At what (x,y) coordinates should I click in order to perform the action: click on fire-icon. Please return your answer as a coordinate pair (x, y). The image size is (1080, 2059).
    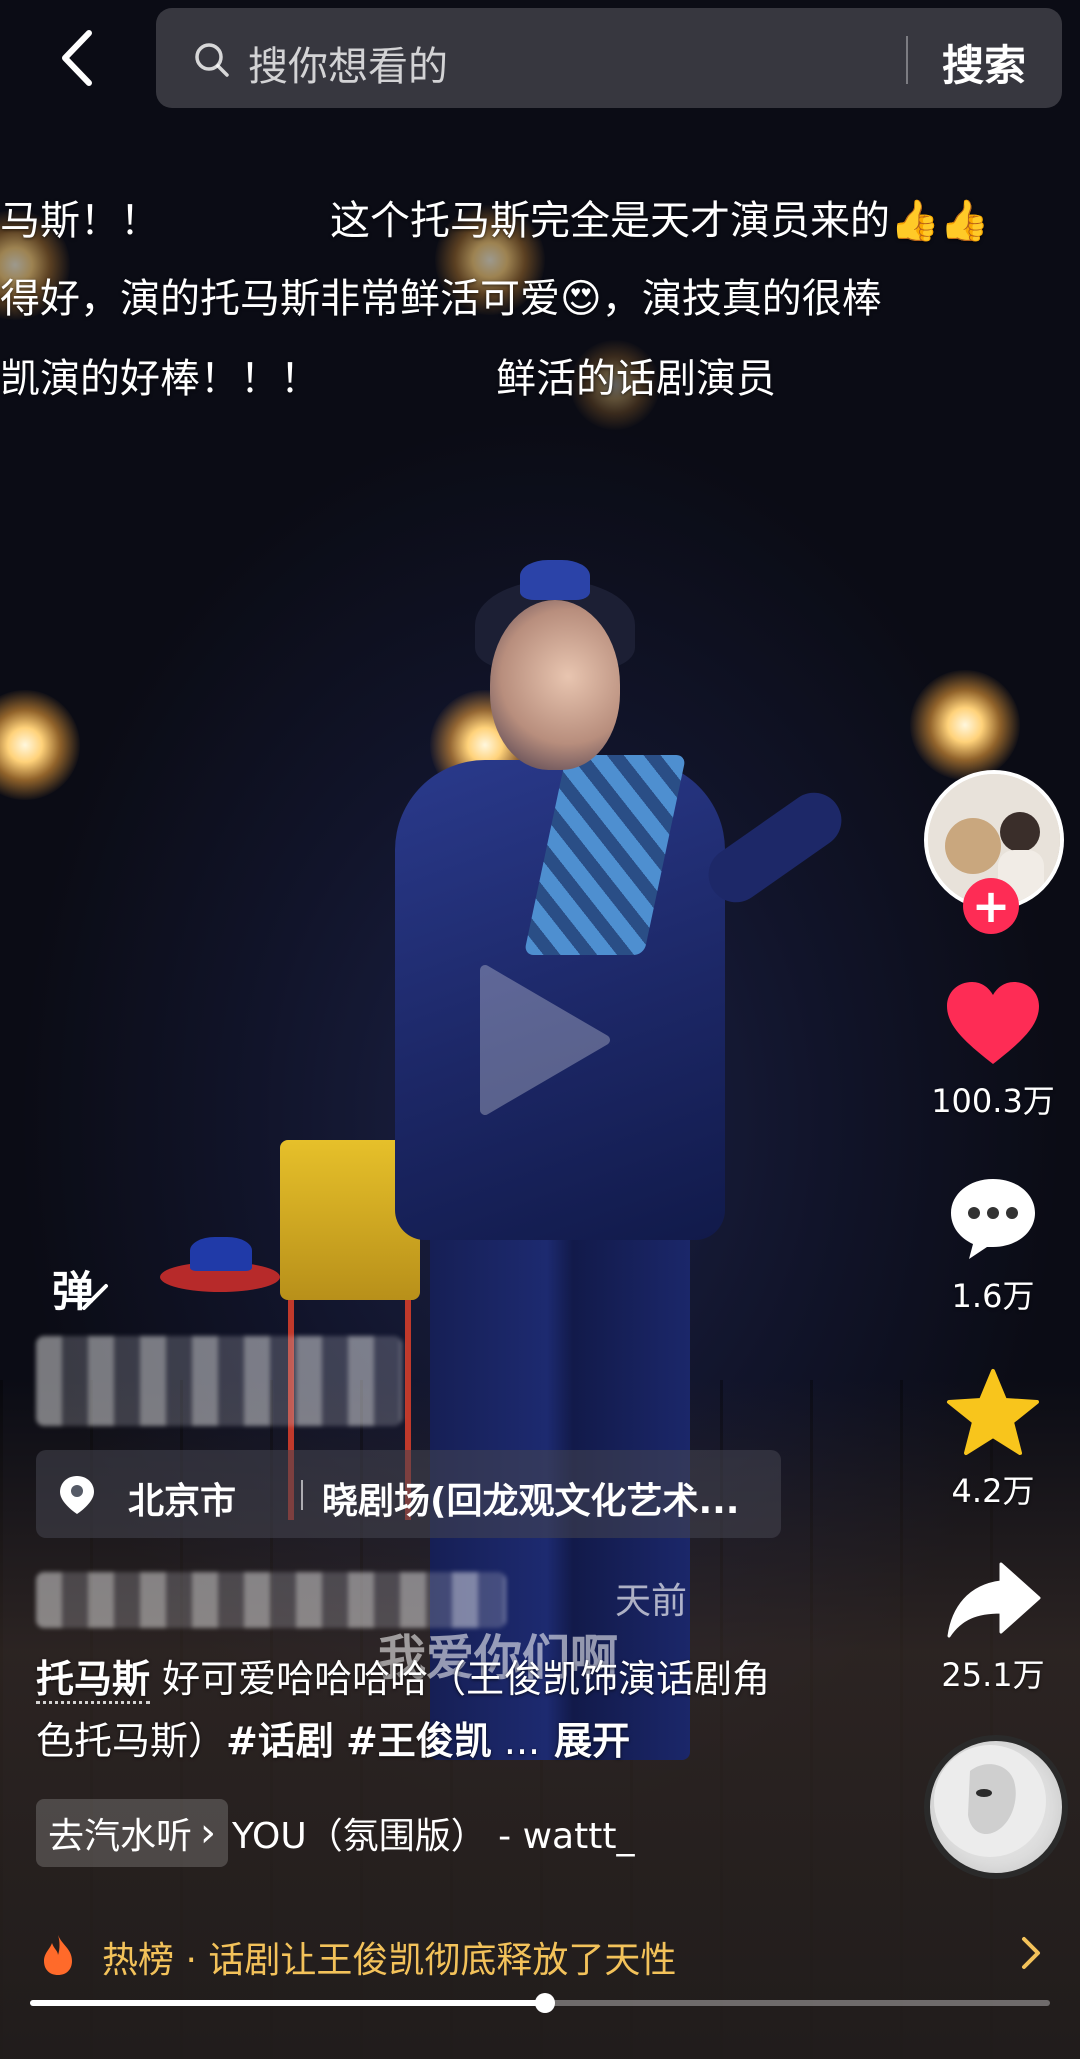
    Looking at the image, I should click on (58, 1955).